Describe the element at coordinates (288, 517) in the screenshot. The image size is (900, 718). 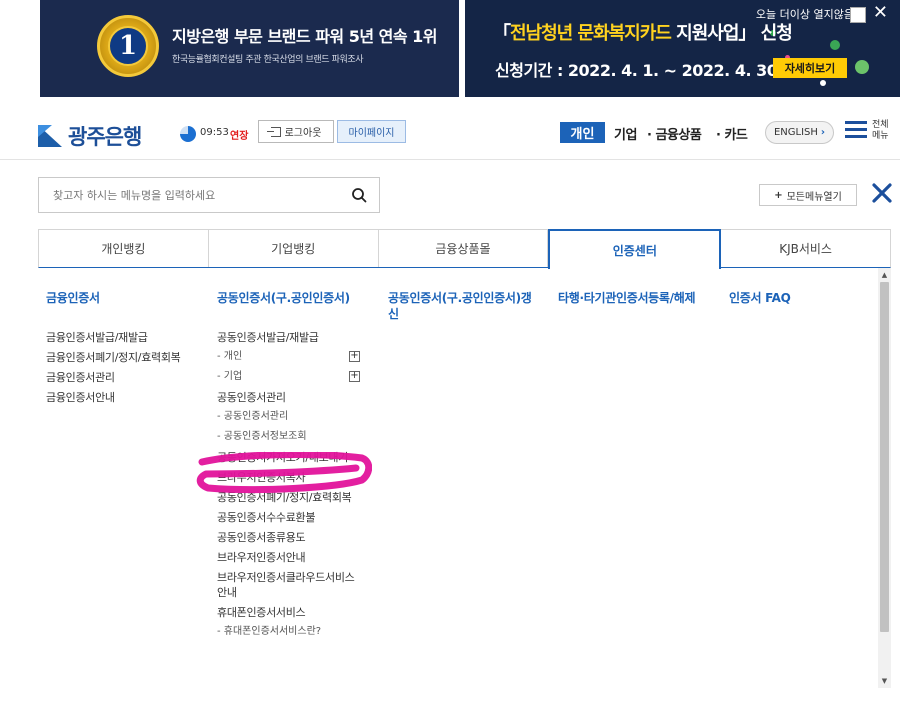
I see `menu-item: 공동인증서수수료환불` at that location.